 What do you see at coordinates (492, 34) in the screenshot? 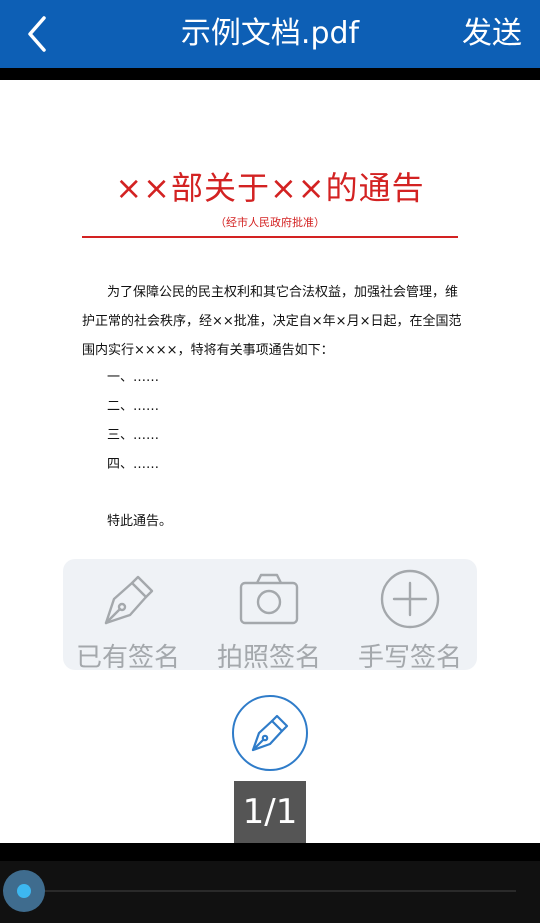
I see `send-button: 发送` at bounding box center [492, 34].